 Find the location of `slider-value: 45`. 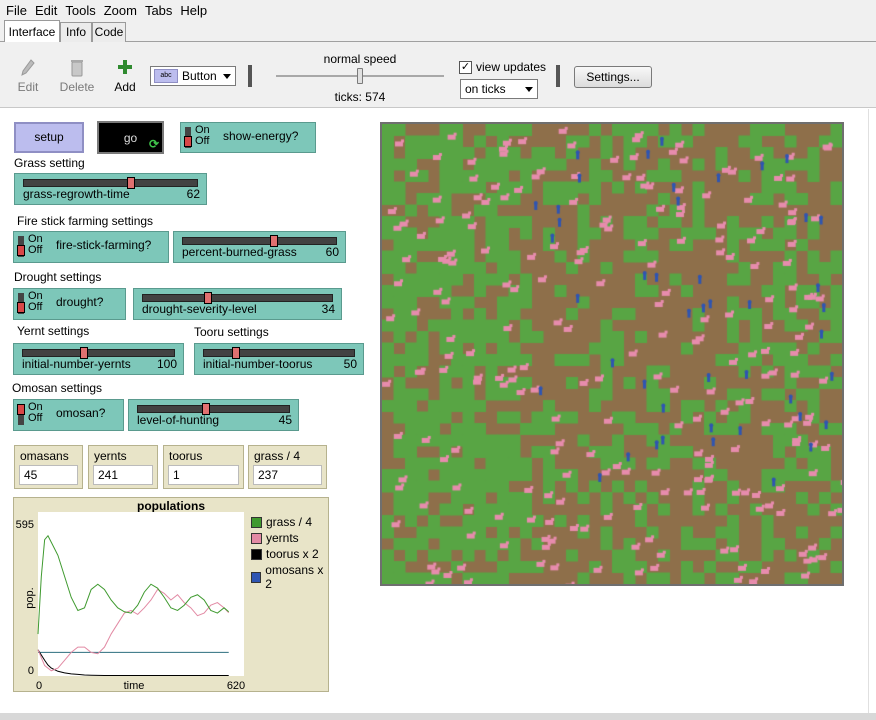

slider-value: 45 is located at coordinates (285, 420).